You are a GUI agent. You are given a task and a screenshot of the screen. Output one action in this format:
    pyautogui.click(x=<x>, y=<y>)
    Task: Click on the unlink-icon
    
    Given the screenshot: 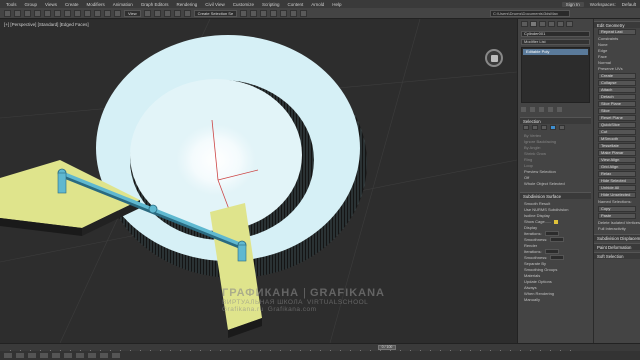 What is the action you would take?
    pyautogui.click(x=37, y=13)
    